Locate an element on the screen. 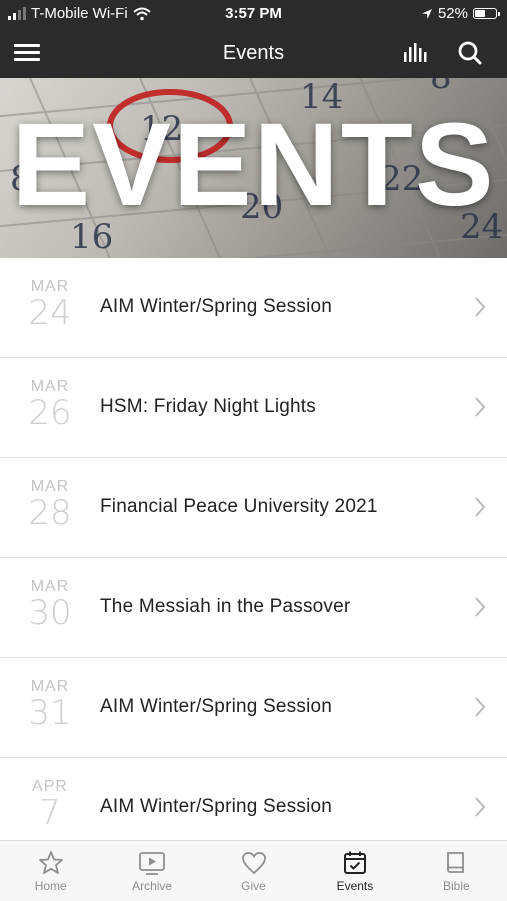 This screenshot has height=901, width=507. event-day: 7 is located at coordinates (50, 813).